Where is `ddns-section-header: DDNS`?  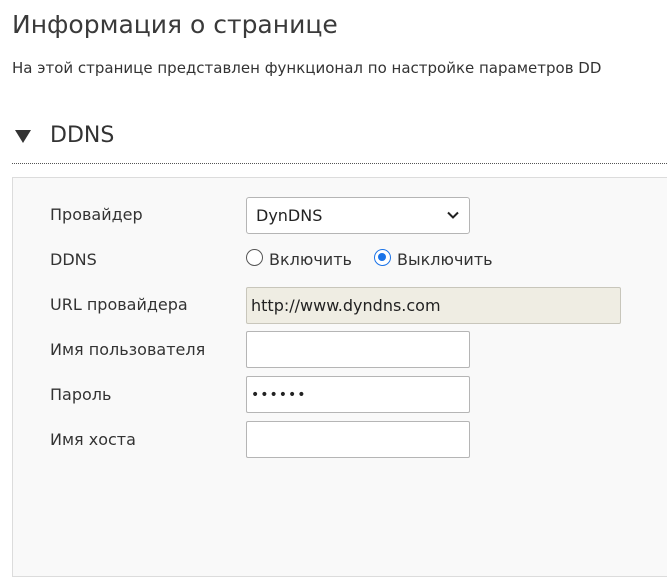
ddns-section-header: DDNS is located at coordinates (339, 141).